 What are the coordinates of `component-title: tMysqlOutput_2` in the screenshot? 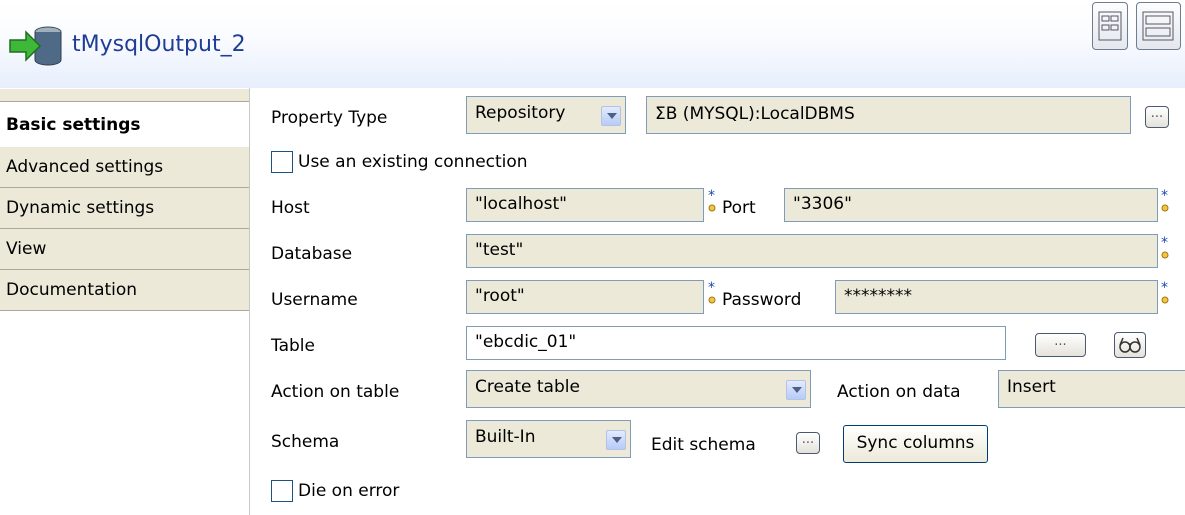 It's located at (159, 44).